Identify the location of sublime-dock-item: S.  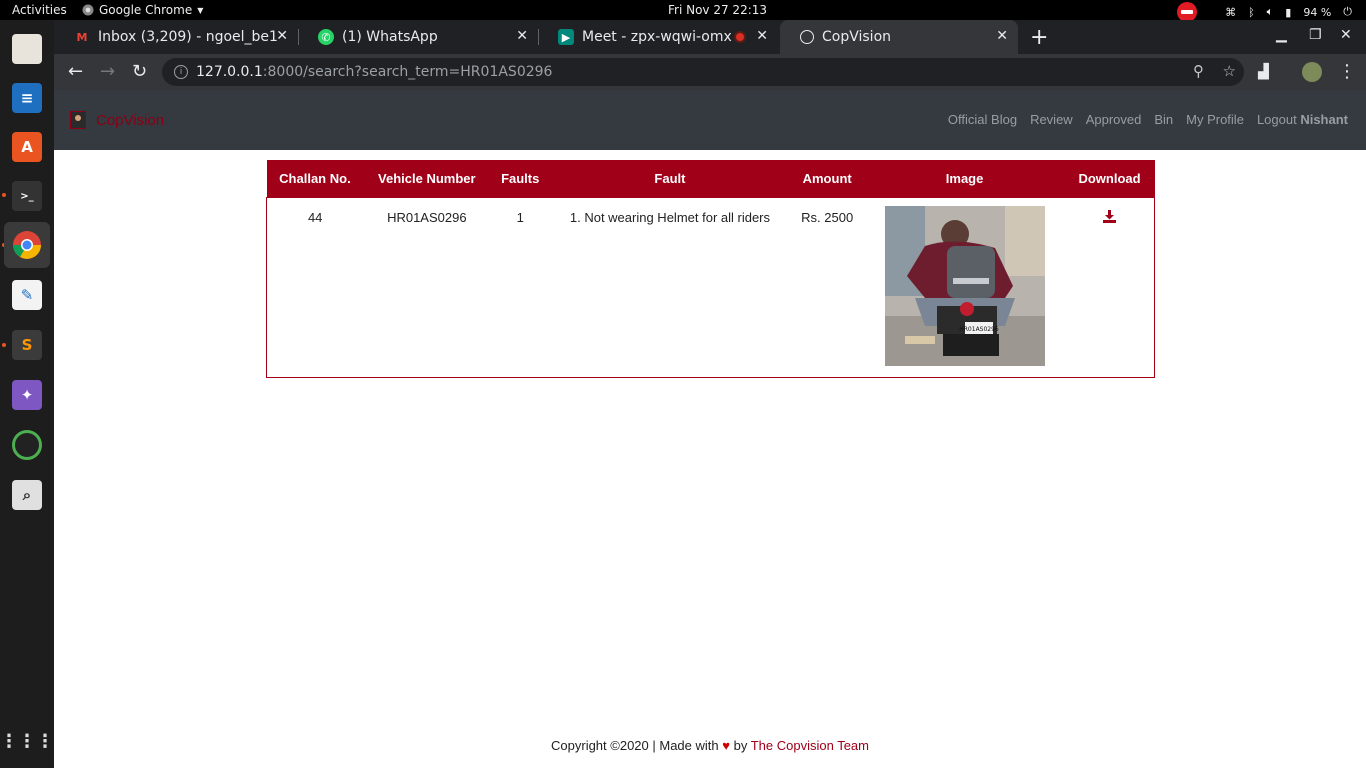
(27, 345).